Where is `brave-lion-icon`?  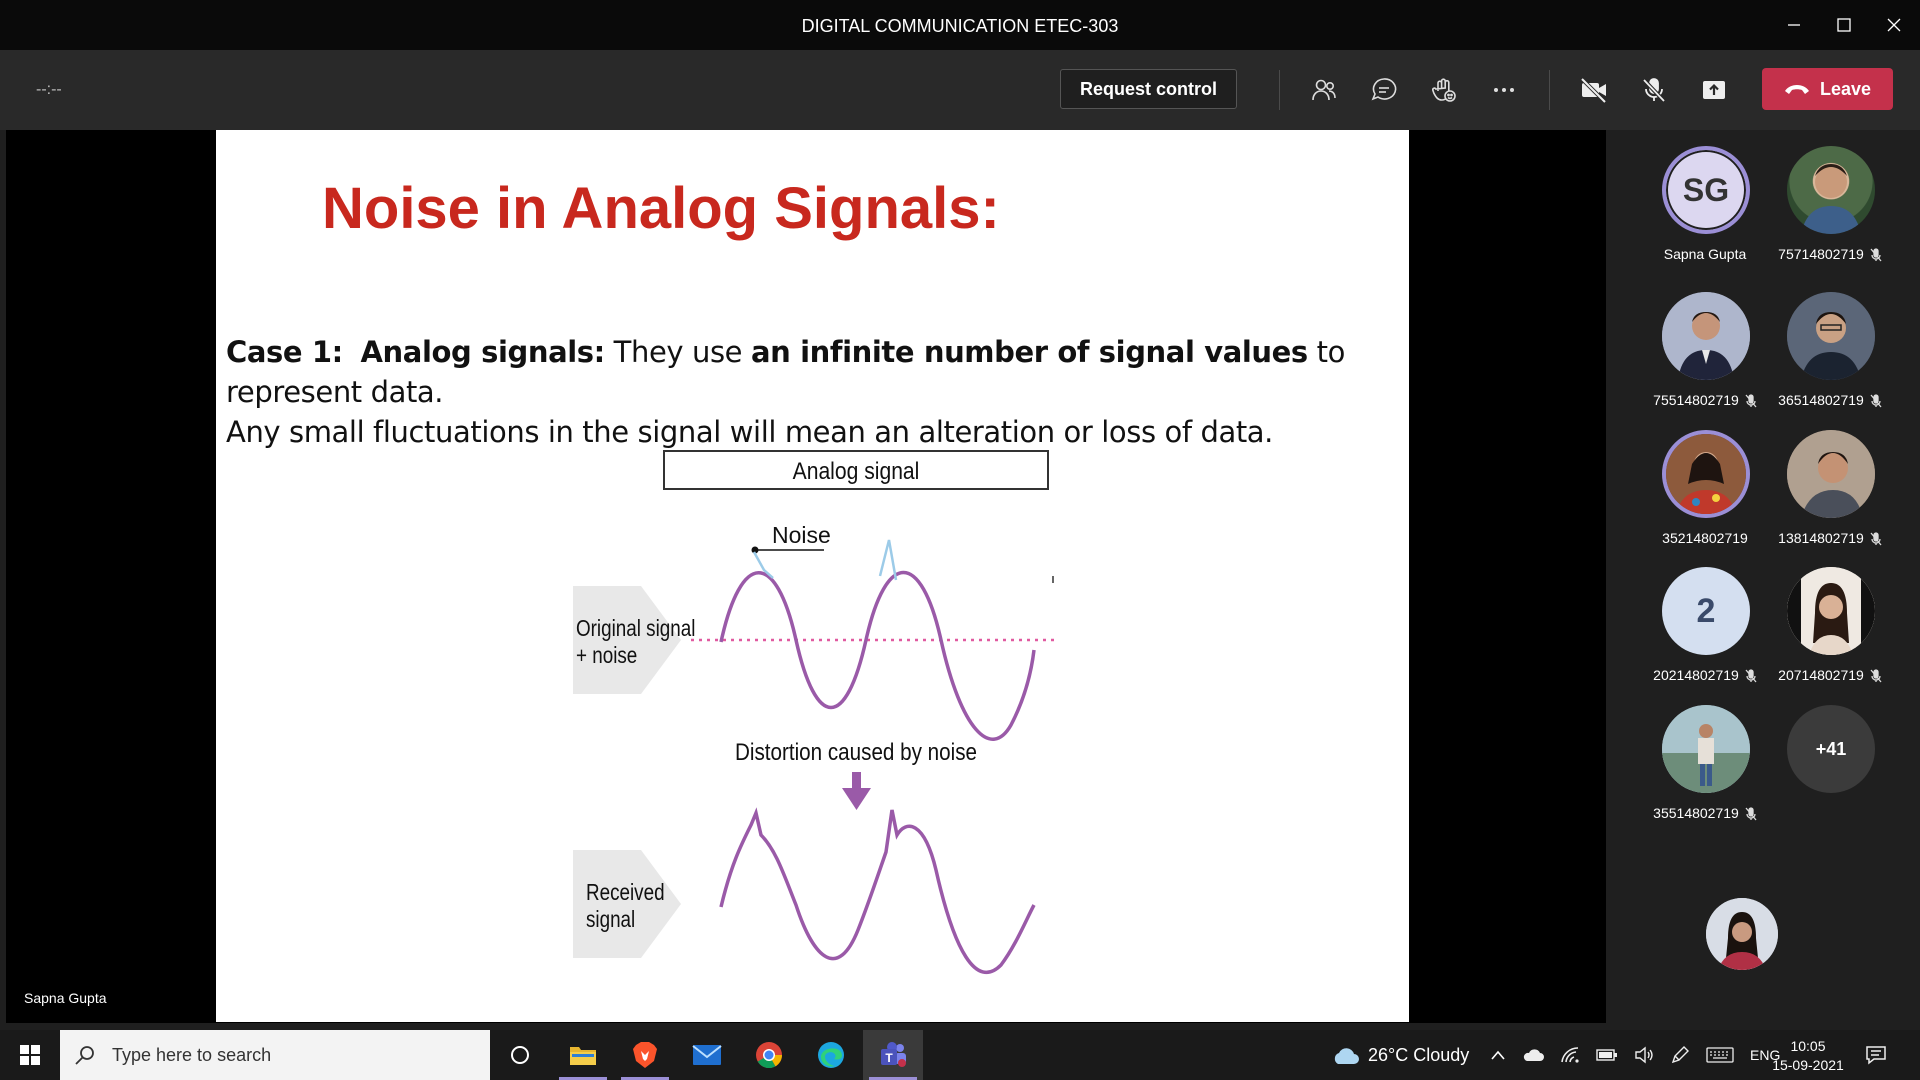
brave-lion-icon is located at coordinates (645, 1055).